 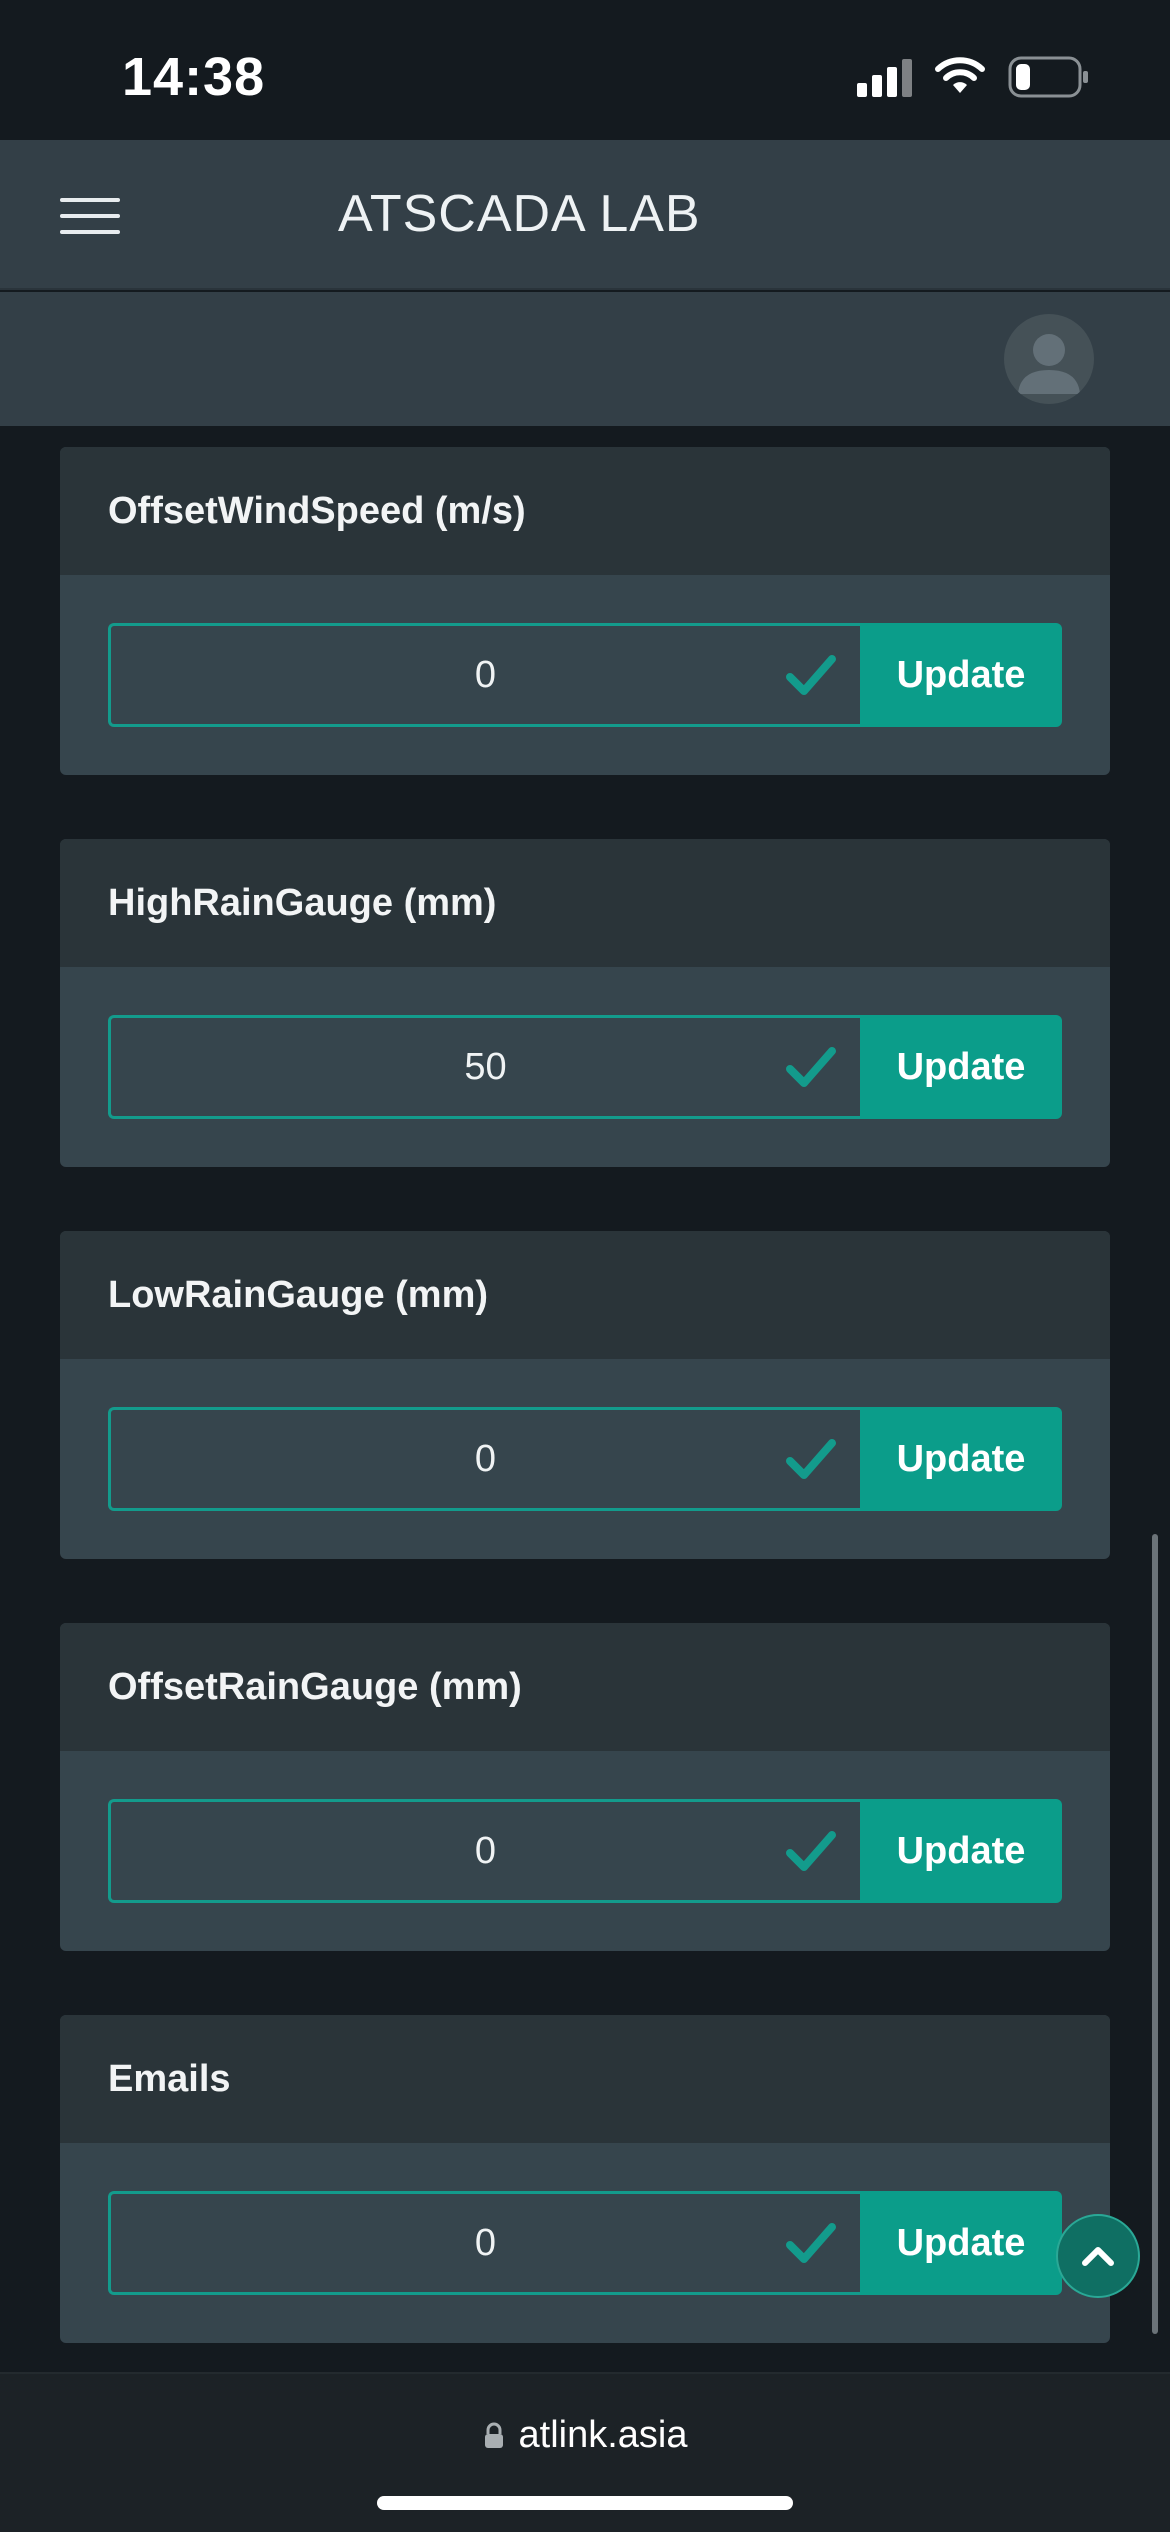 I want to click on cellular-signal-icon, so click(x=884, y=77).